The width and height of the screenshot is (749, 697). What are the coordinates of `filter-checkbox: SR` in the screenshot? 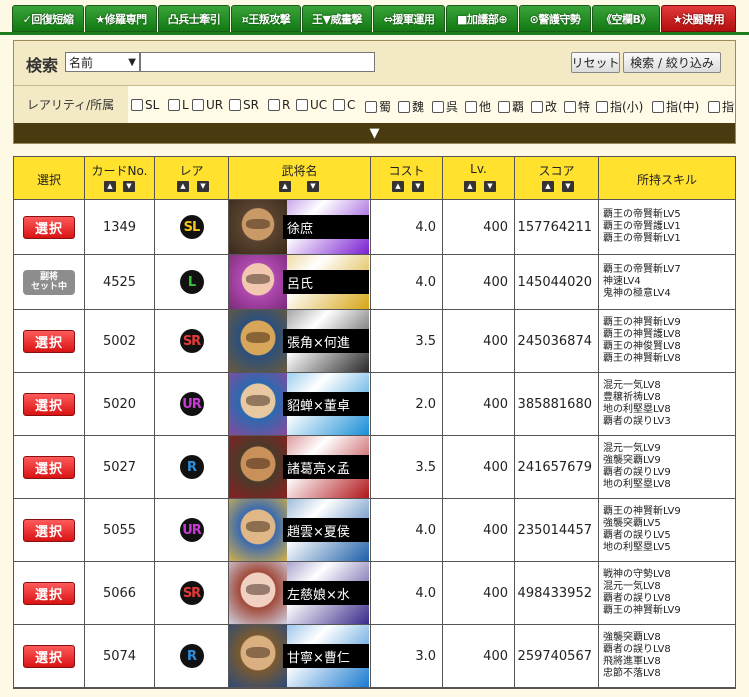 It's located at (244, 105).